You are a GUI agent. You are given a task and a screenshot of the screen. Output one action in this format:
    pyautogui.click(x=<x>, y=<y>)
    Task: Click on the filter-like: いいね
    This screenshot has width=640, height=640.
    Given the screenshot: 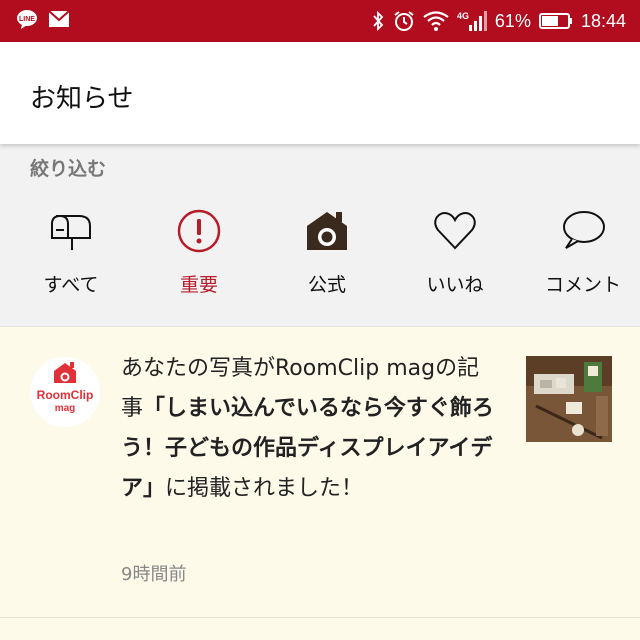 What is the action you would take?
    pyautogui.click(x=455, y=256)
    